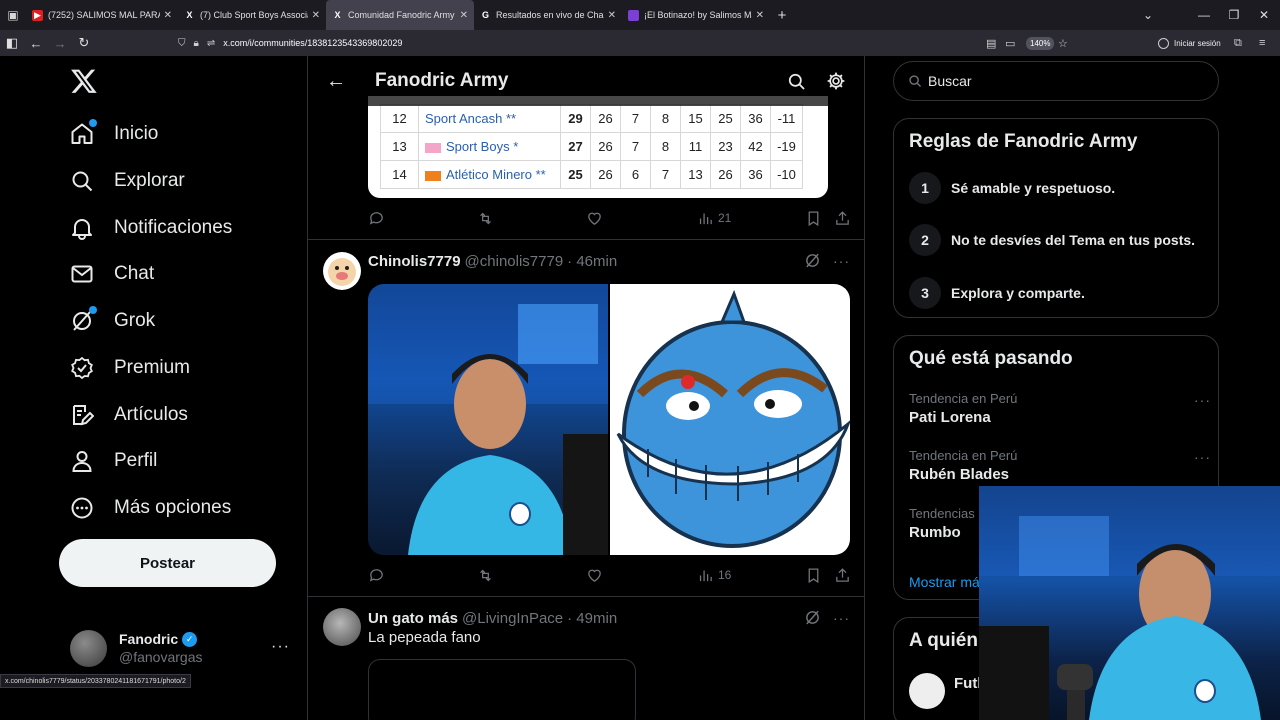 The width and height of the screenshot is (1280, 720). What do you see at coordinates (129, 415) in the screenshot?
I see `nav-item-articulos: Artículos` at bounding box center [129, 415].